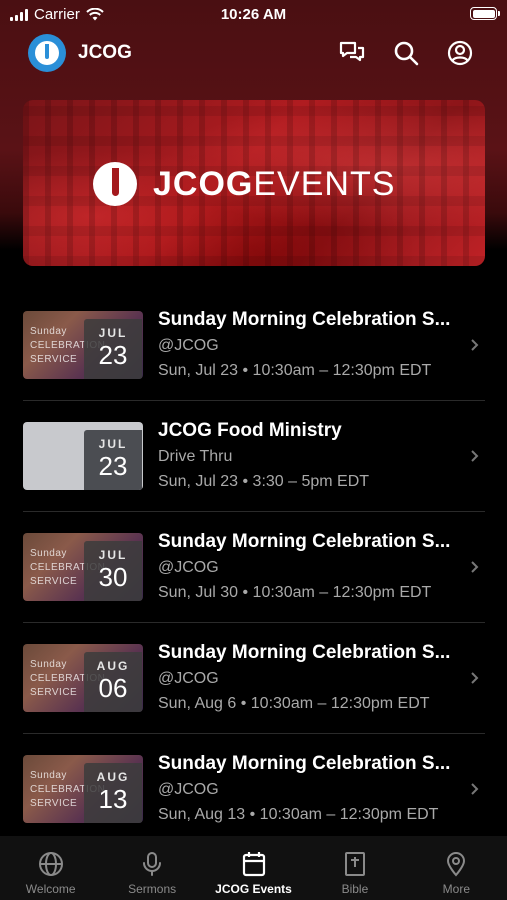  Describe the element at coordinates (83, 345) in the screenshot. I see `event-thumbnail: Sunday CELEBRATION SERVICE JUL 23` at that location.